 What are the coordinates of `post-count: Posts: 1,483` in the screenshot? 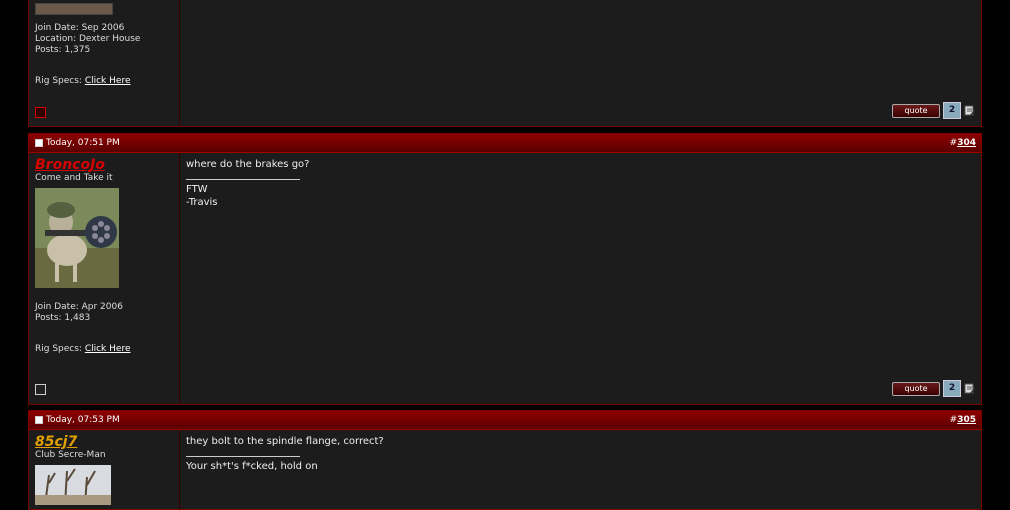 It's located at (63, 318).